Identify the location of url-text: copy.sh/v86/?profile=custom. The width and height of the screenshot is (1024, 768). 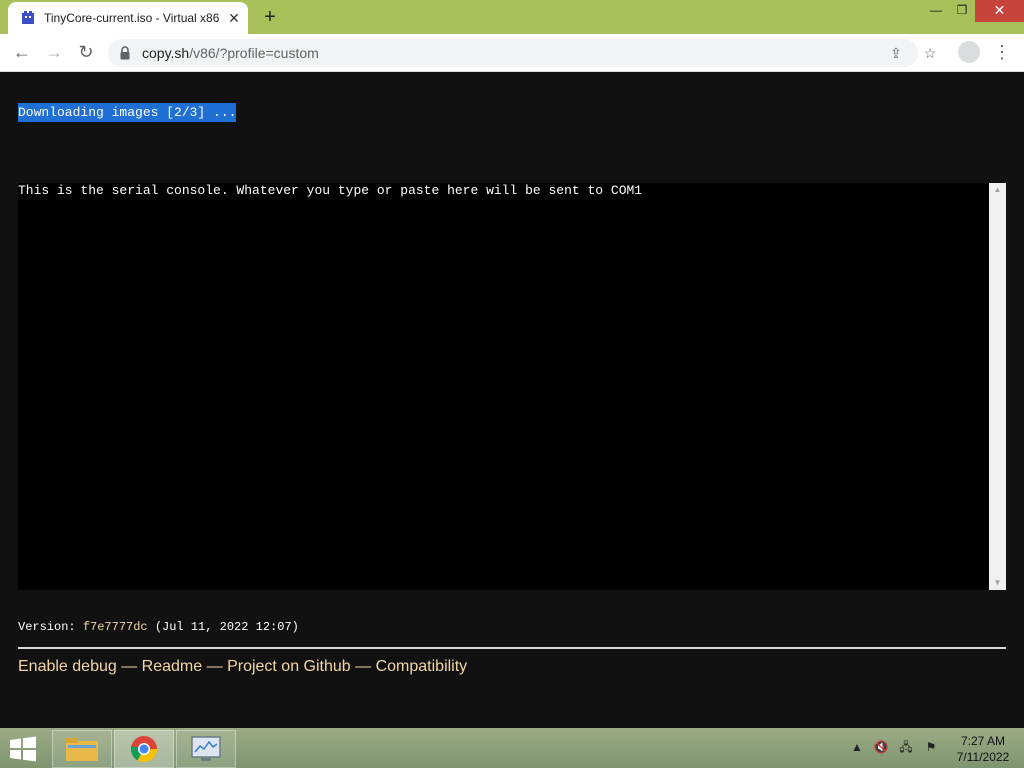
(230, 53).